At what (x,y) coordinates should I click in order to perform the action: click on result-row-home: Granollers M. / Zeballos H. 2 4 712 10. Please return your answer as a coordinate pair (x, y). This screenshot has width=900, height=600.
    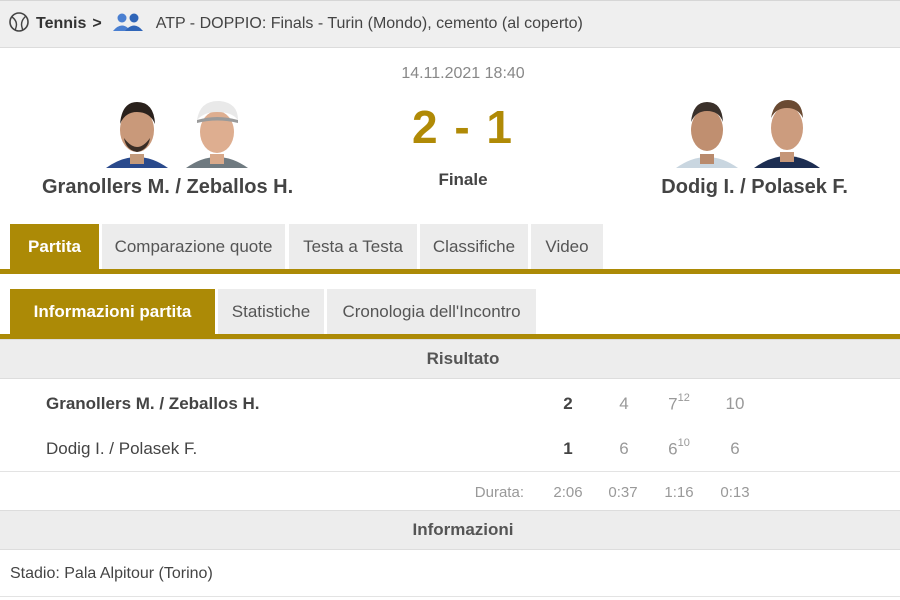
    Looking at the image, I should click on (450, 402).